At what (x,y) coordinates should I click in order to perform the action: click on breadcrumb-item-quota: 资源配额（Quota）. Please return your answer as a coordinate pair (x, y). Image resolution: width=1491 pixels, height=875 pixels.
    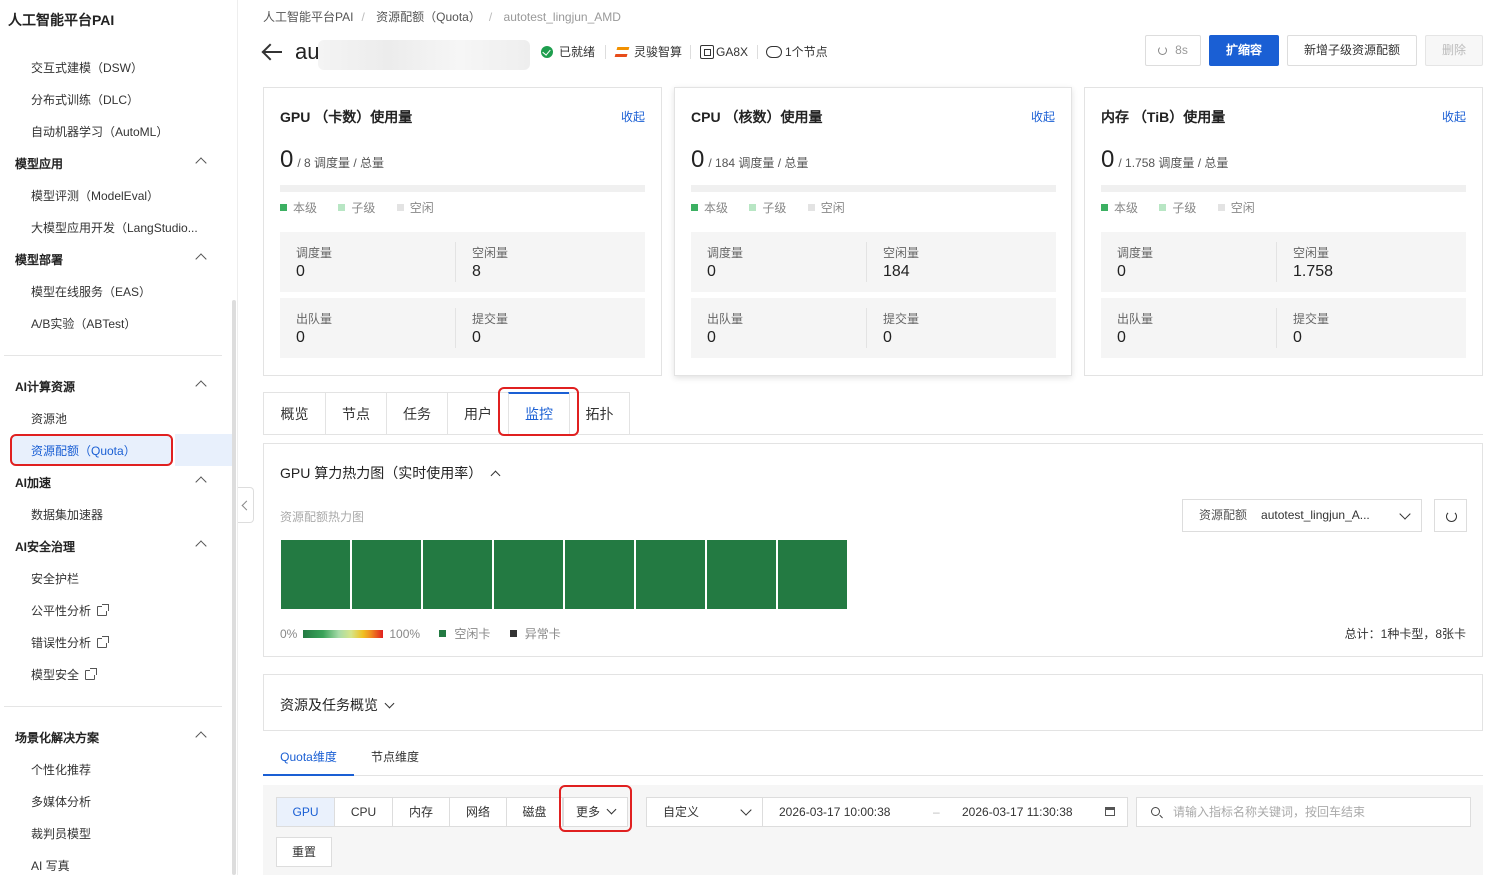
    Looking at the image, I should click on (428, 17).